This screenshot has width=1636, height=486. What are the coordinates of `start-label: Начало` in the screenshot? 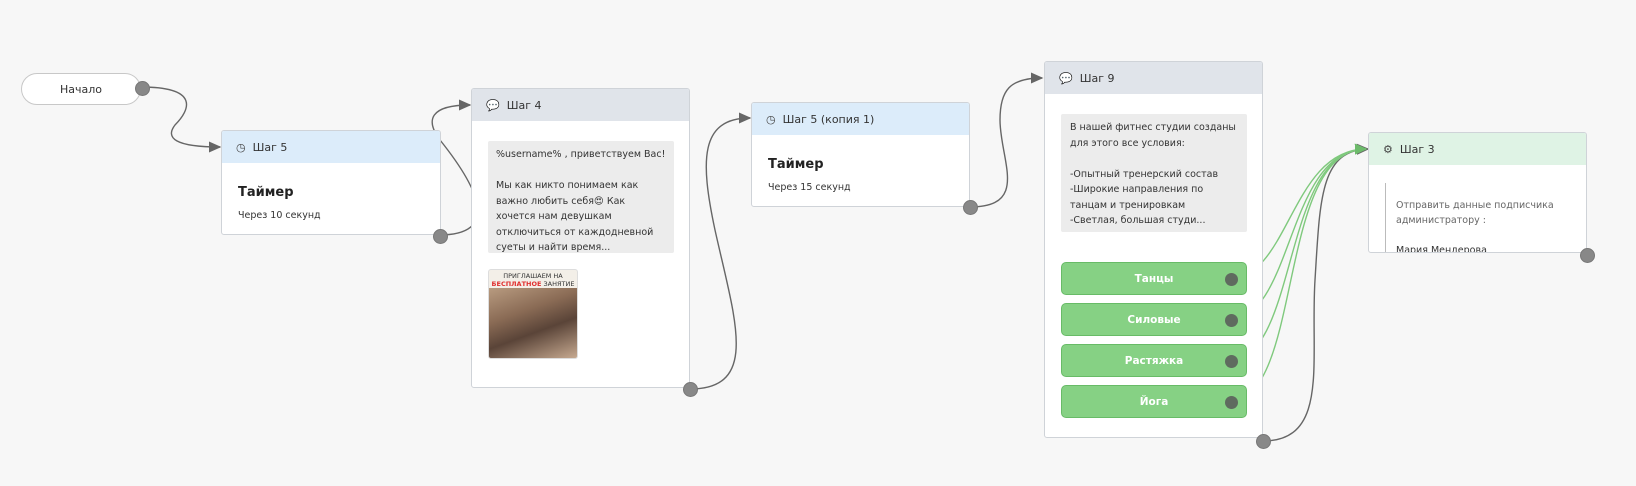 It's located at (80, 89).